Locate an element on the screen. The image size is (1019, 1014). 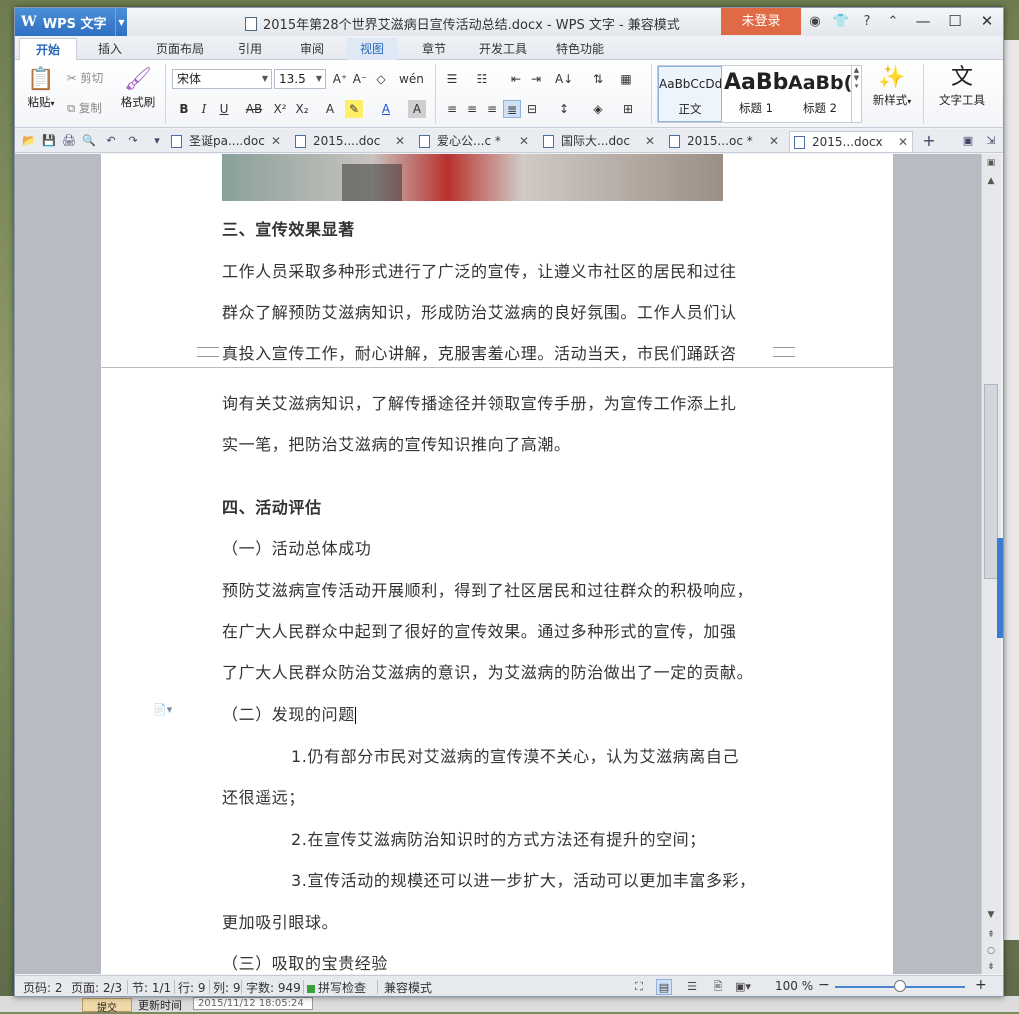
next-page-icon: ⇟ is located at coordinates (991, 967).